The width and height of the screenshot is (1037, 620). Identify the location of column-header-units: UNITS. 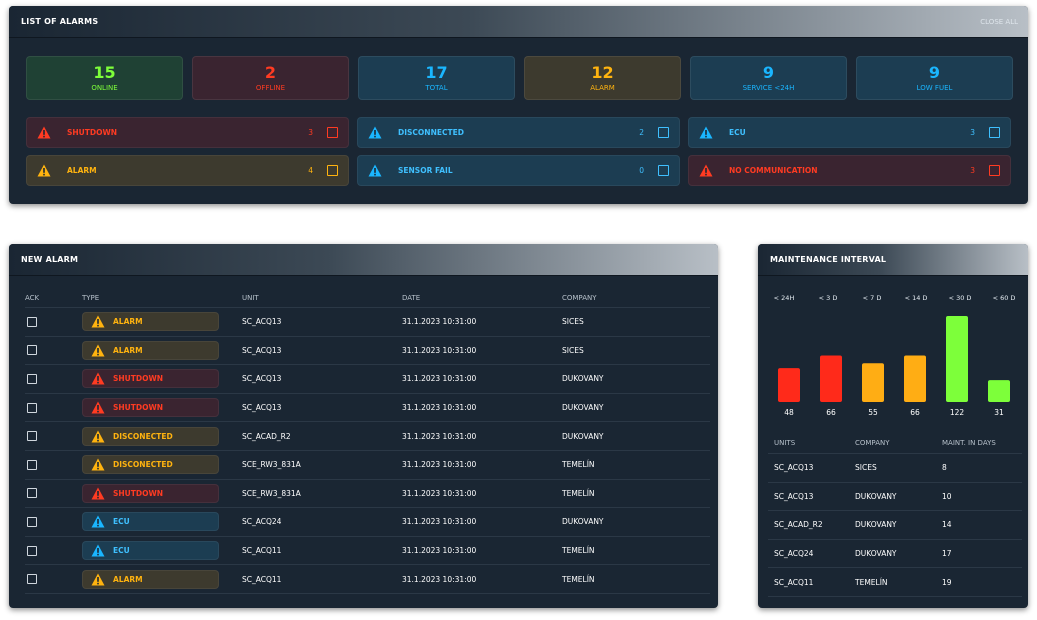
(785, 442).